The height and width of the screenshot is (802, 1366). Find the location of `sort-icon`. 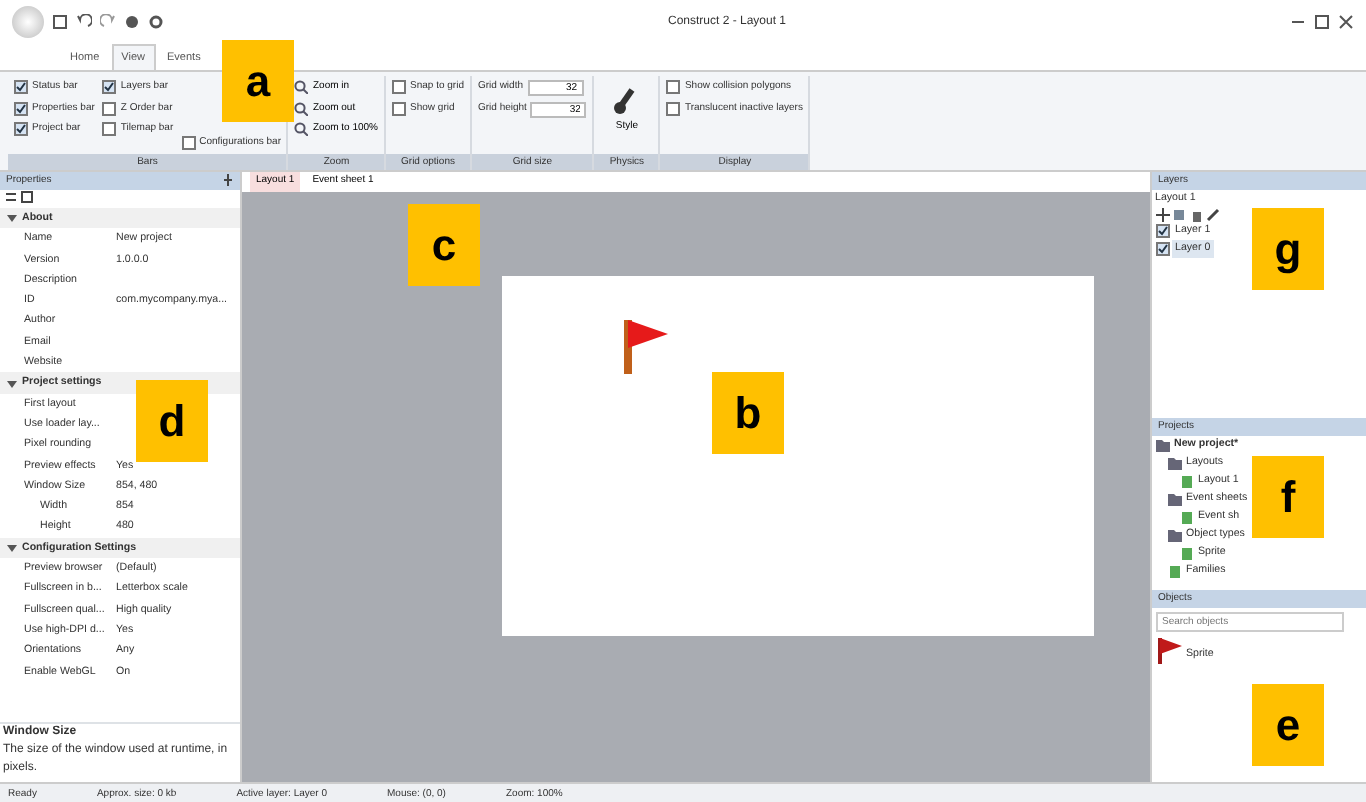

sort-icon is located at coordinates (10, 197).